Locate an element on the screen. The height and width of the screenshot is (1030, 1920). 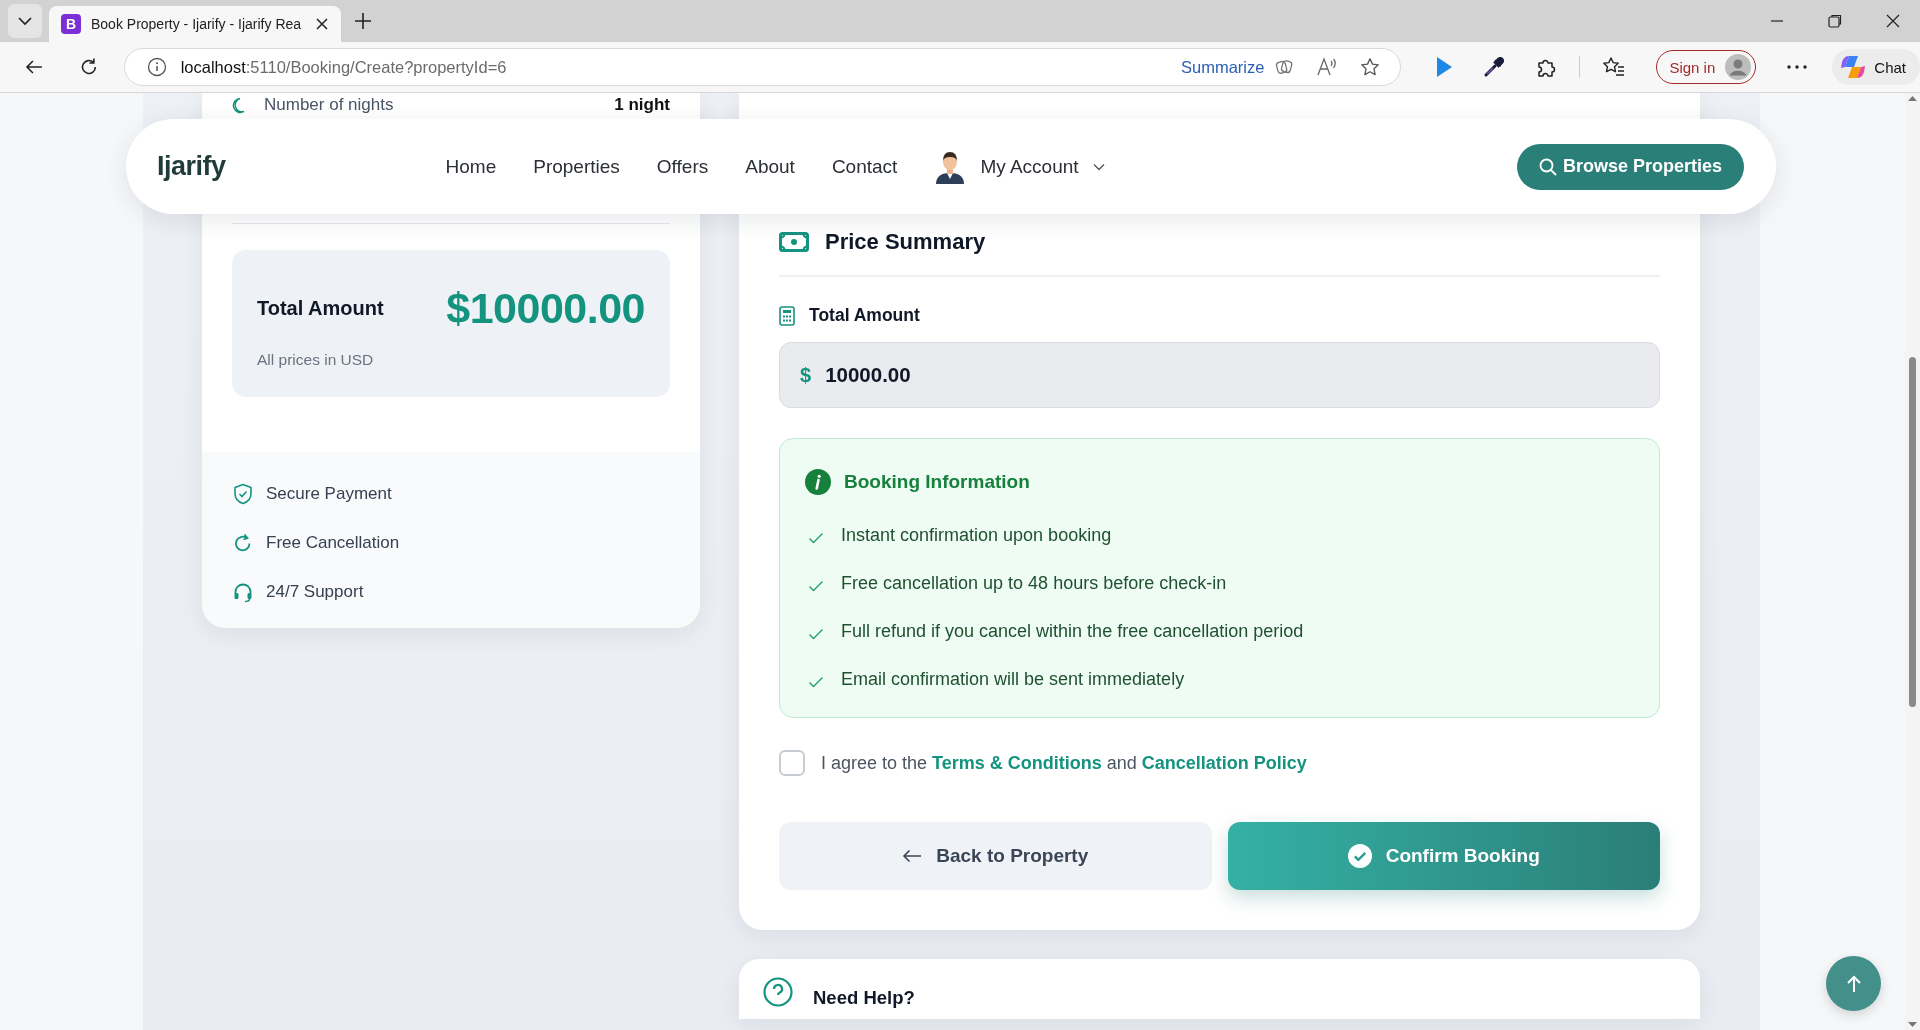
browse-properties-button: Browse Properties is located at coordinates (1630, 166).